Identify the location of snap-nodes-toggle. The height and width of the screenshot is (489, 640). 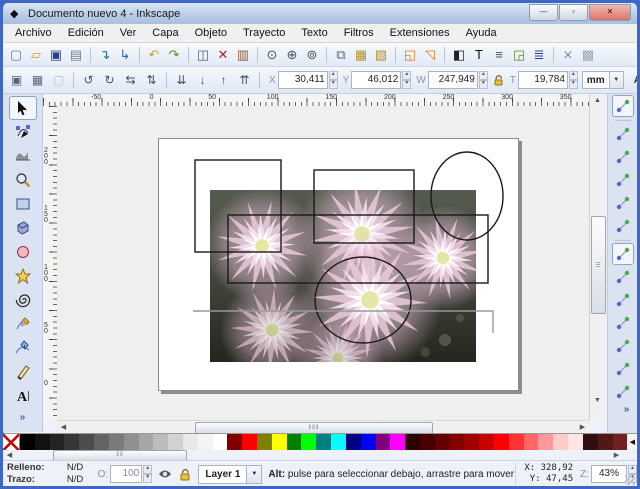
(622, 254).